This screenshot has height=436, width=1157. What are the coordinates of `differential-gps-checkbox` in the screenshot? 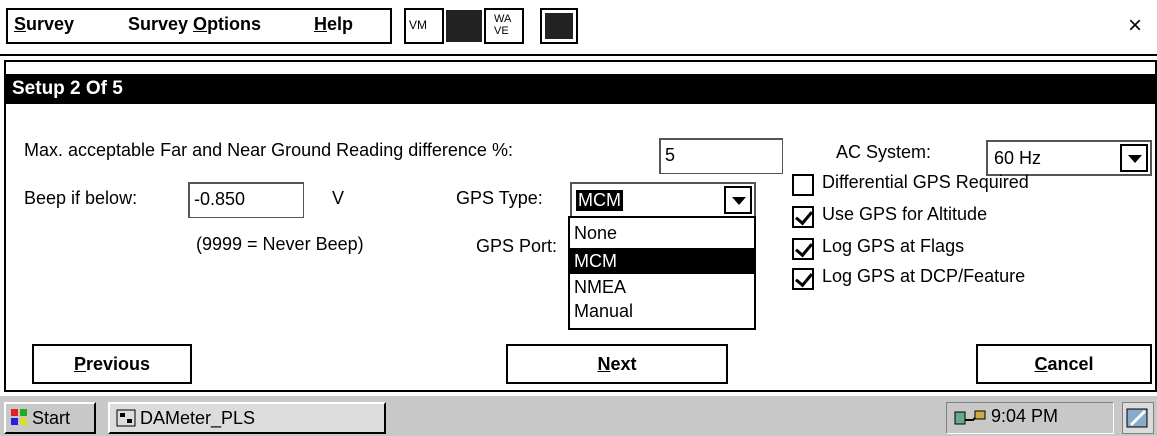 It's located at (803, 185).